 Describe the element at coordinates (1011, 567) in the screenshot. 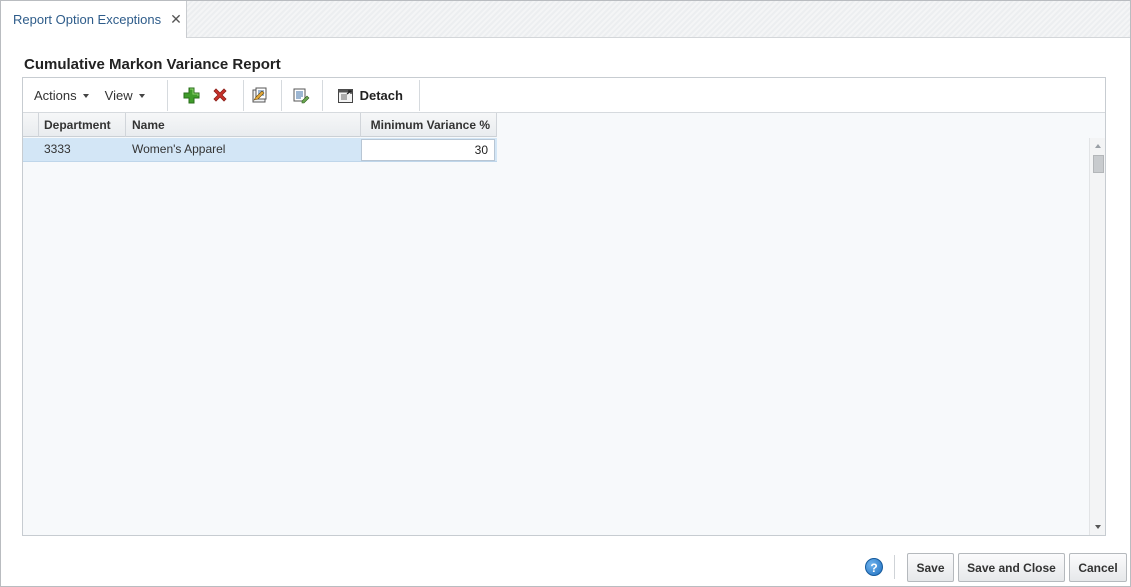

I see `save-and-close-button: Save and Close` at that location.